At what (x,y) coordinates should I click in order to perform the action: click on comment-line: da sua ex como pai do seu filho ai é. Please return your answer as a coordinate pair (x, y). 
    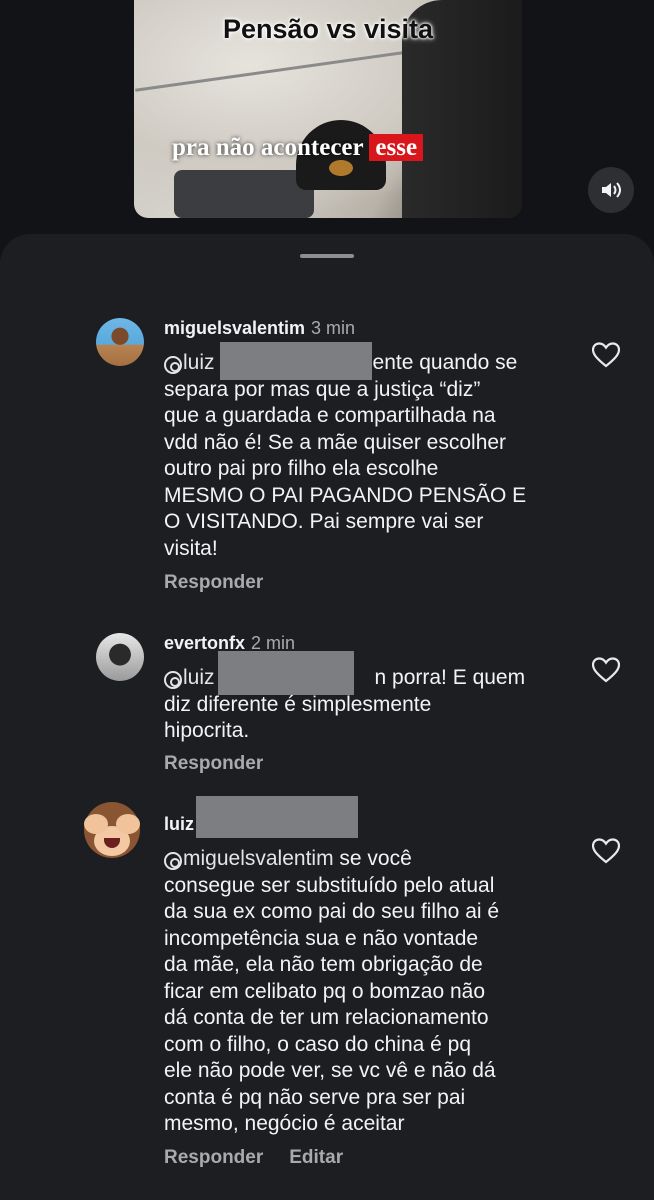
    Looking at the image, I should click on (332, 911).